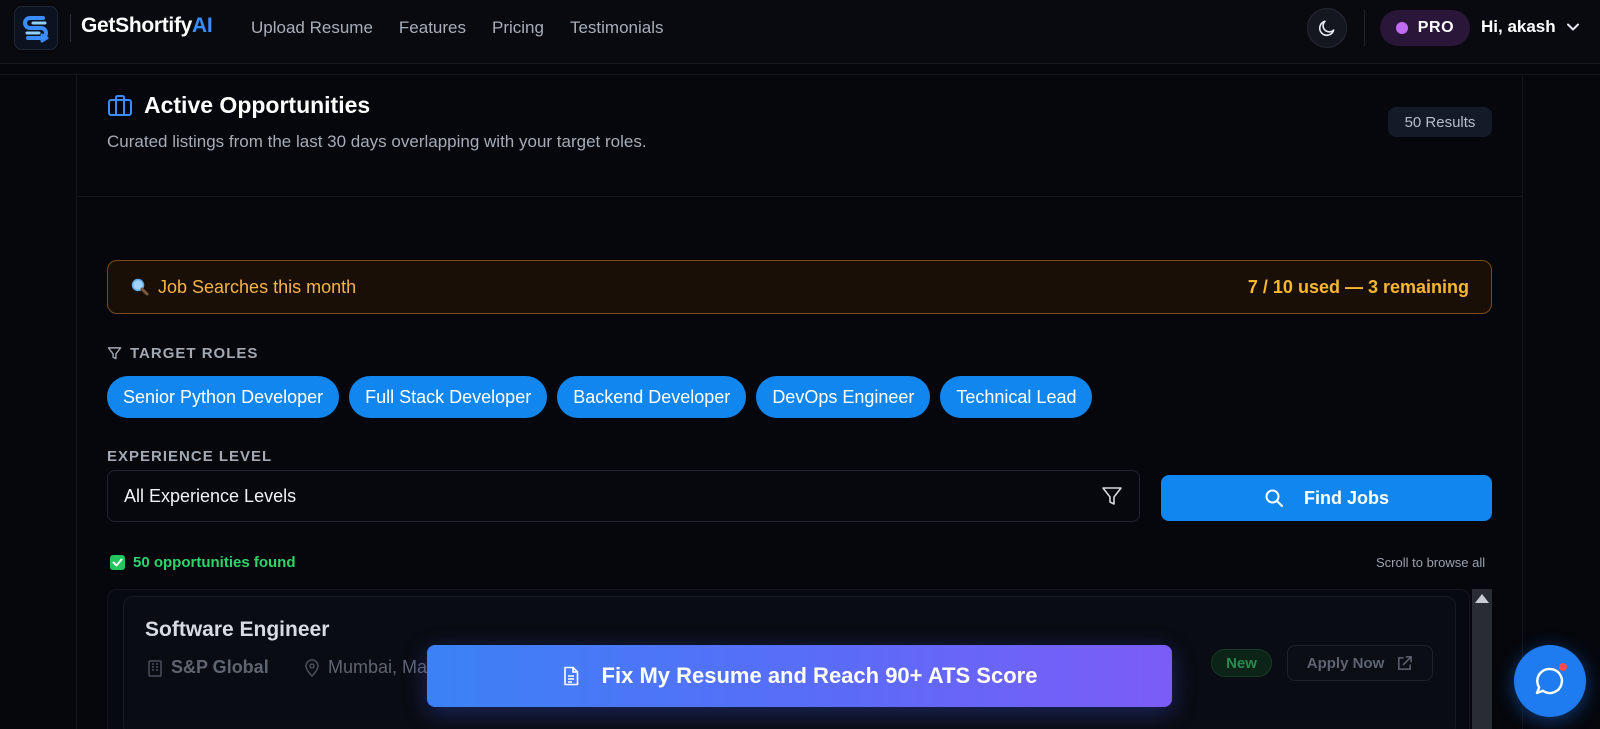 The width and height of the screenshot is (1600, 729). I want to click on usage-left: Job Searches this month, so click(243, 287).